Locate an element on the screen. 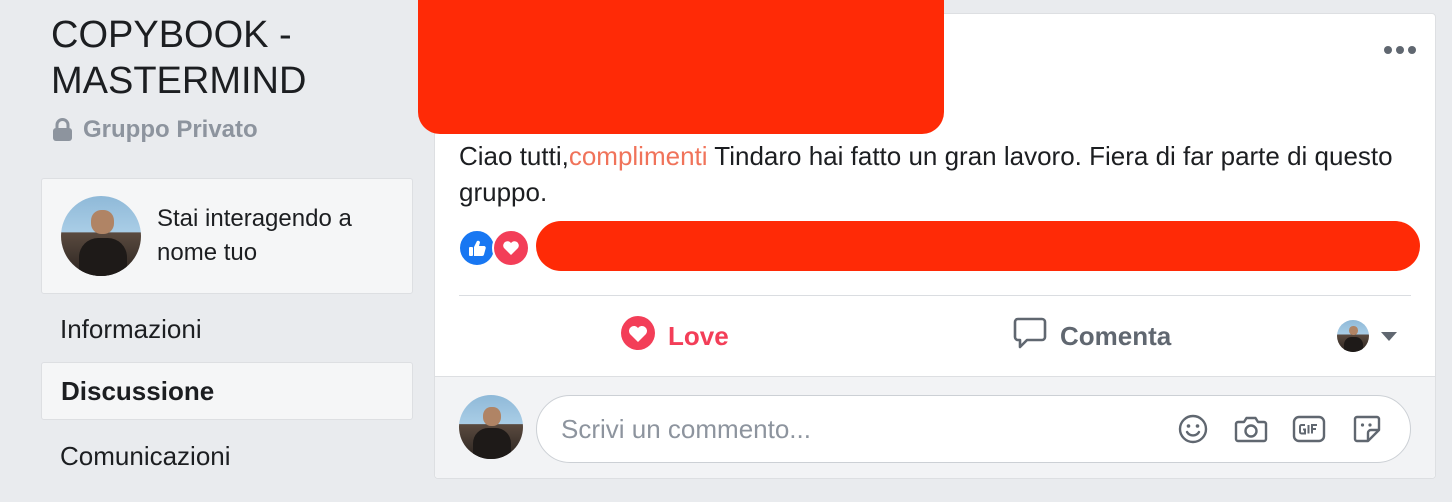  camera-icon is located at coordinates (1251, 429).